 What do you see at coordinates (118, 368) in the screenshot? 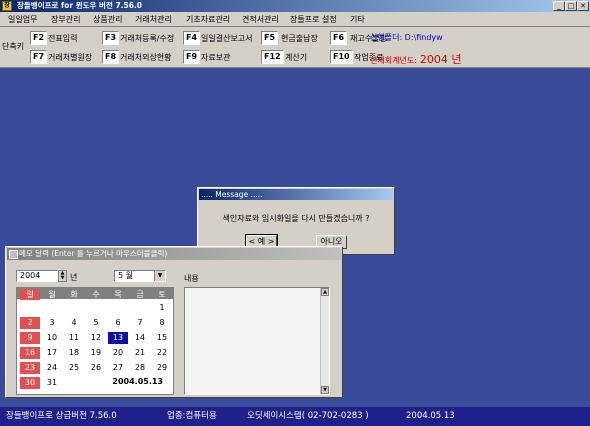
I see `calendar-day: 27` at bounding box center [118, 368].